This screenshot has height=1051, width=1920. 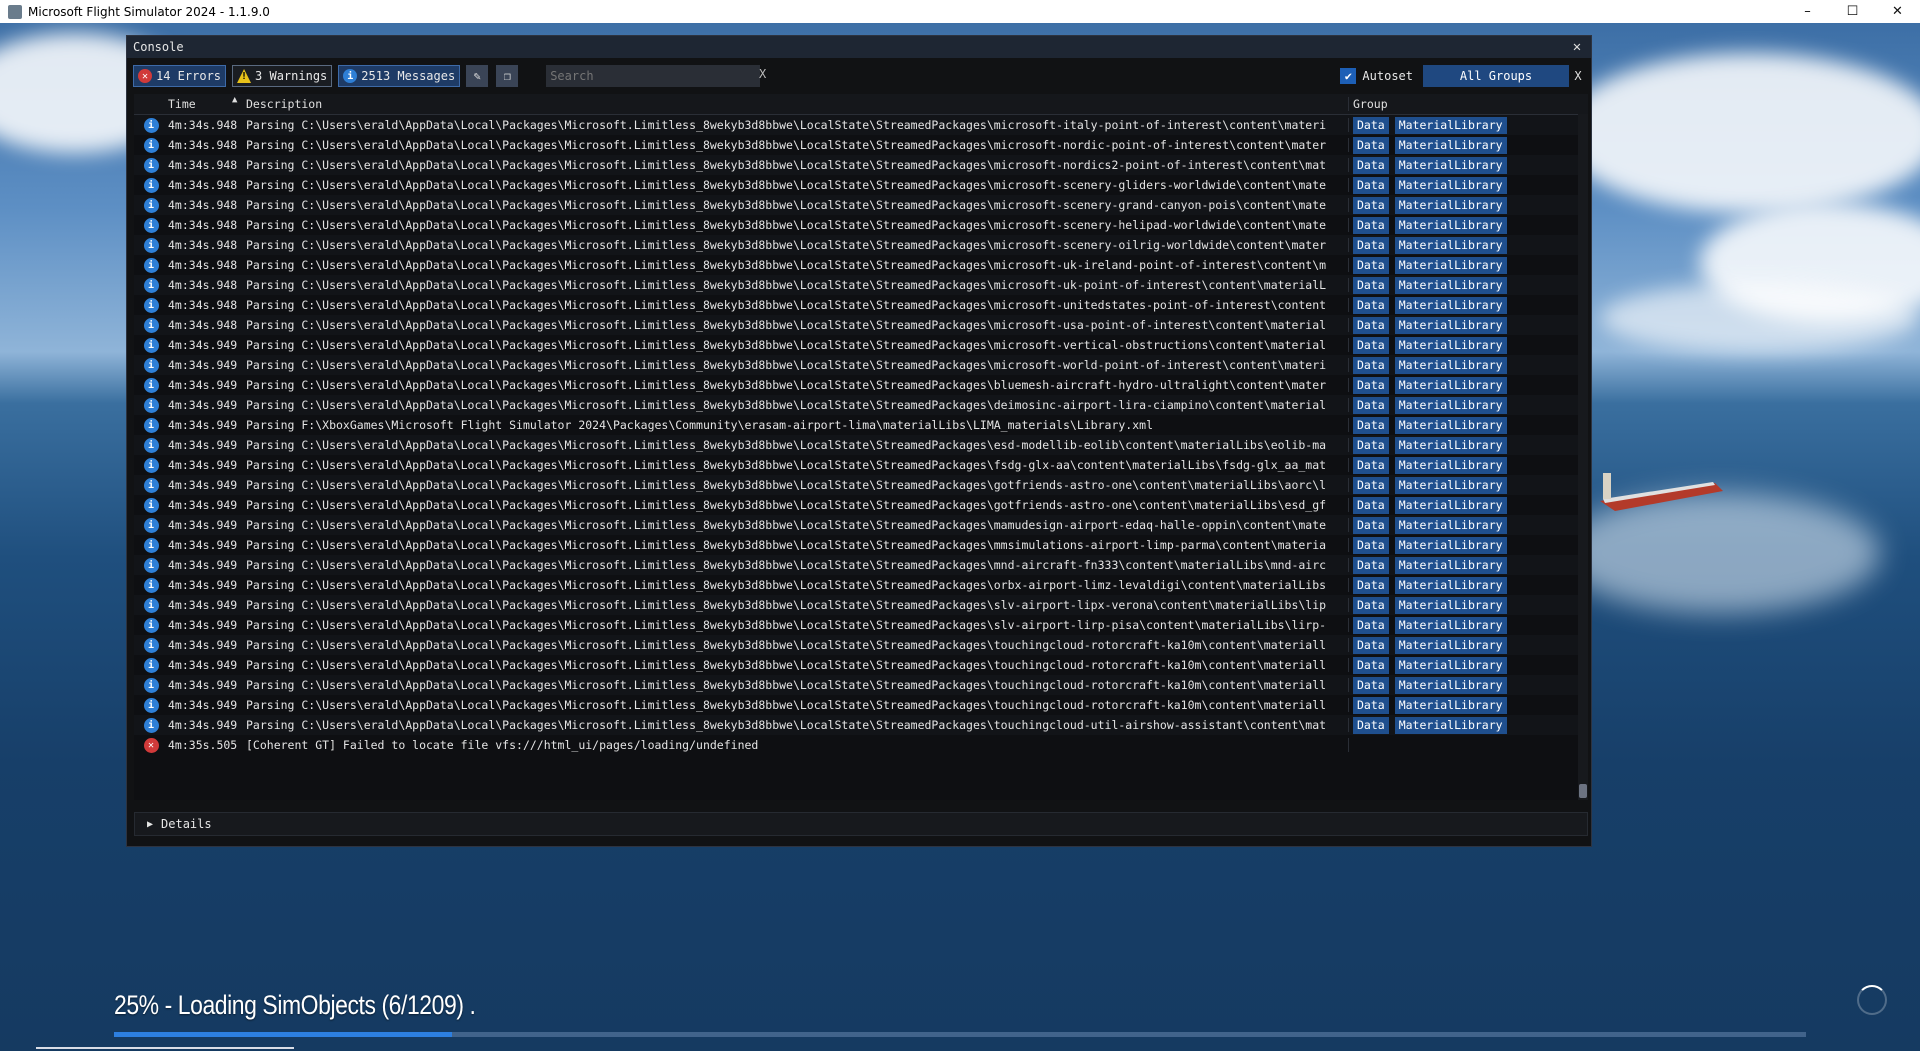 I want to click on maximize-button: ☐, so click(x=1852, y=11).